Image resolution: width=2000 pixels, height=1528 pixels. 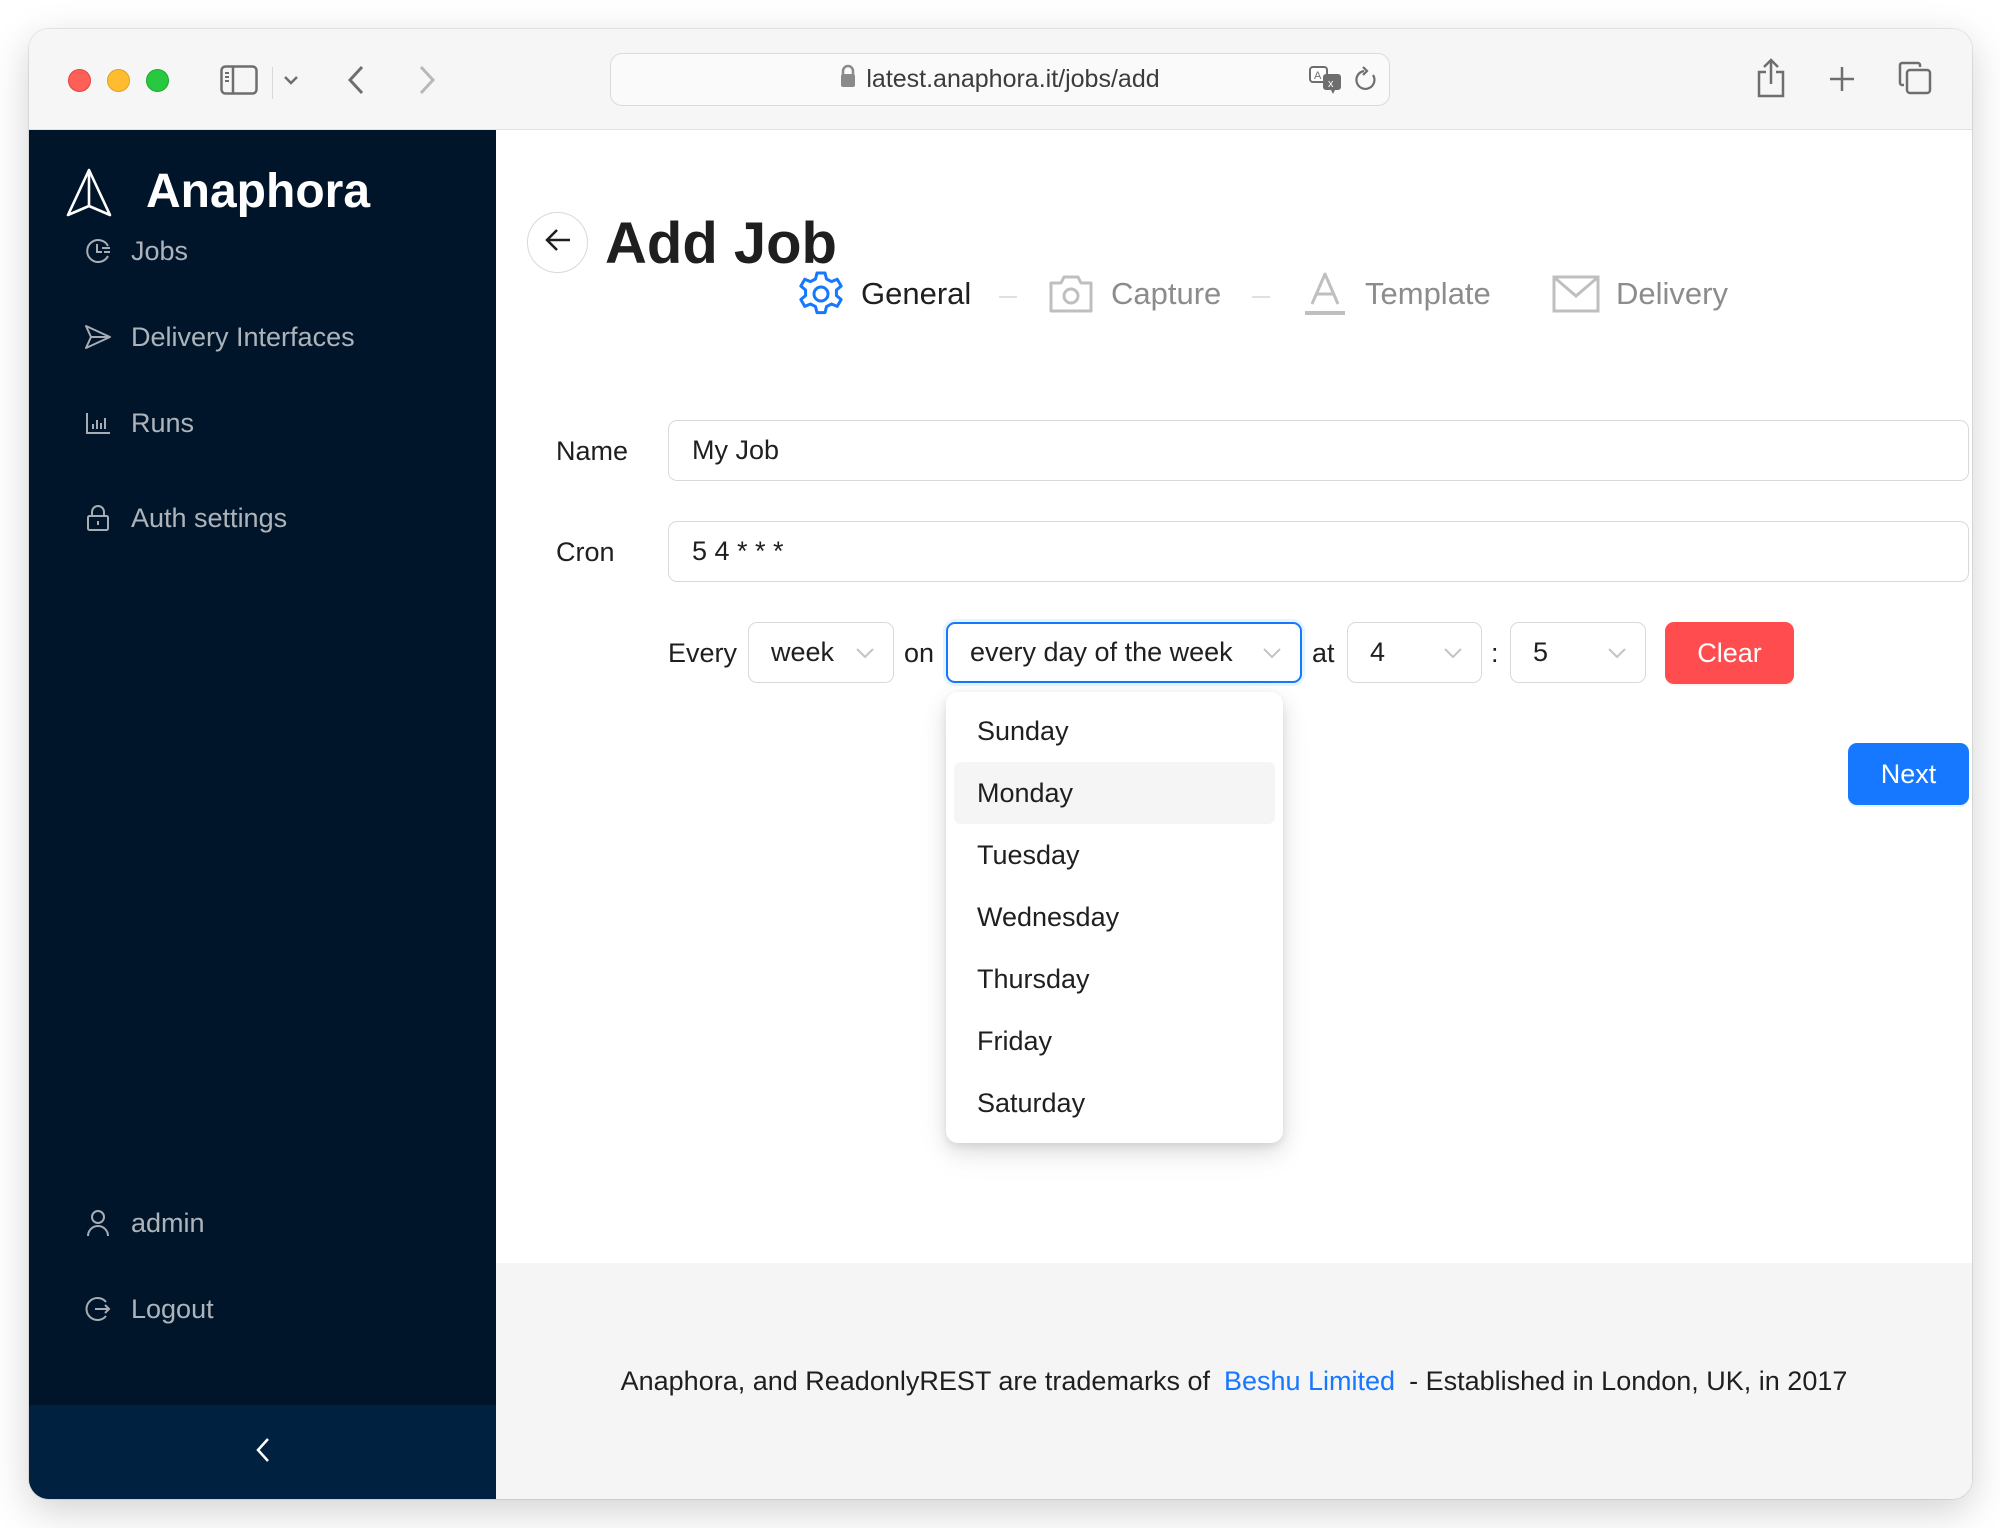 I want to click on hour-select: 4, so click(x=1414, y=652).